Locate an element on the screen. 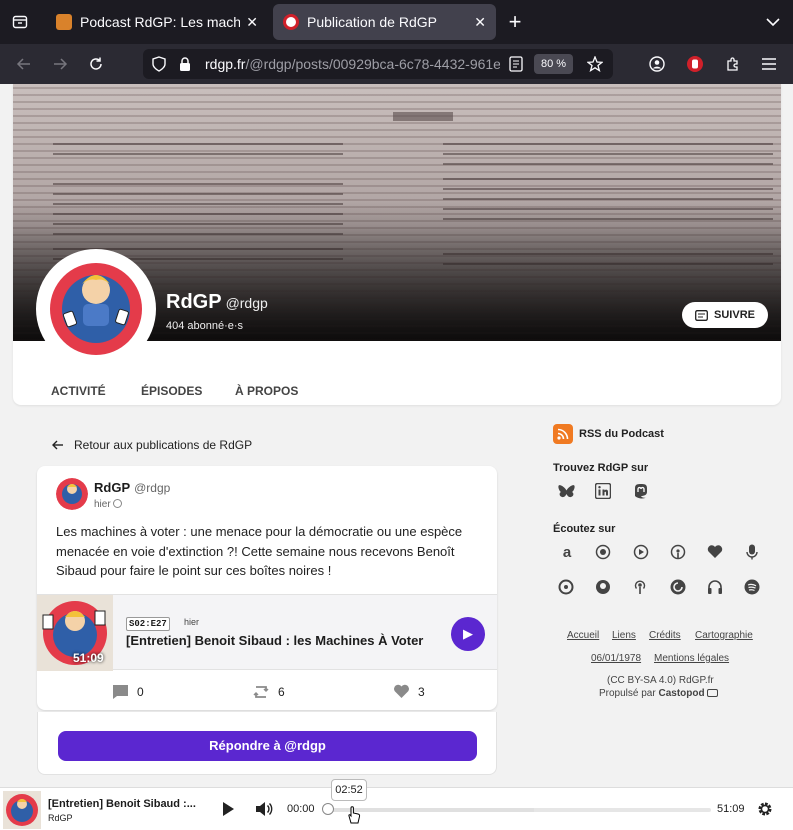  tab-title: Publication de RdGP is located at coordinates (372, 22).